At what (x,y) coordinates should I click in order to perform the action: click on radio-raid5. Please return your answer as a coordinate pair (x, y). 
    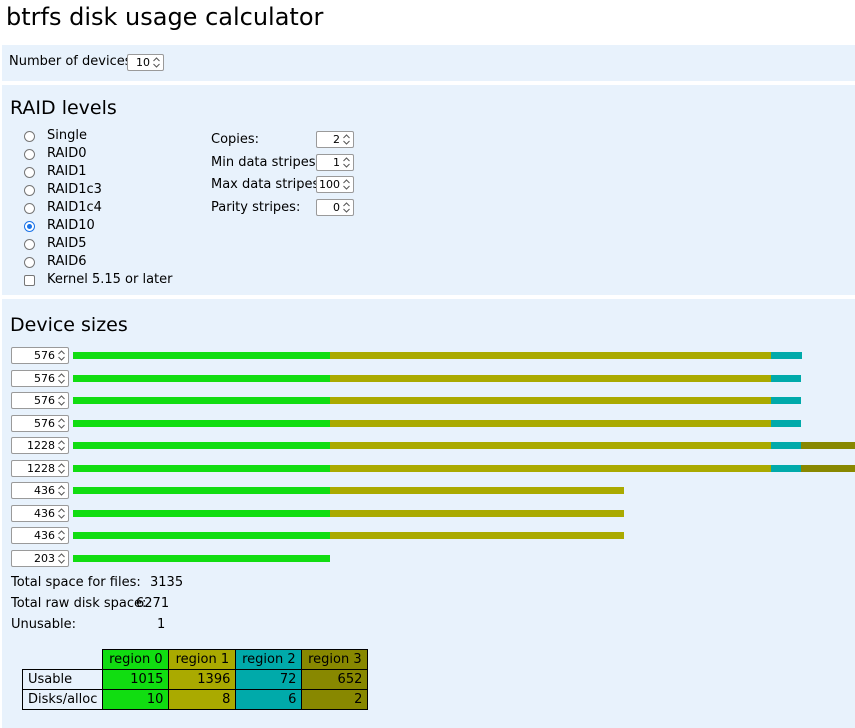
    Looking at the image, I should click on (29, 244).